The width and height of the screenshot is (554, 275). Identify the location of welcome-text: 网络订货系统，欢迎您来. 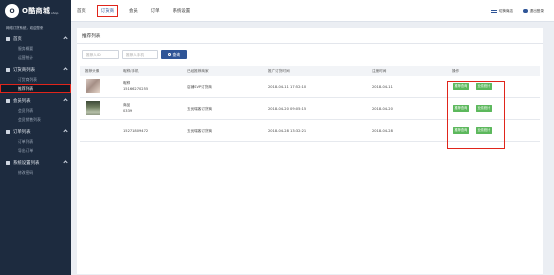
(25, 28).